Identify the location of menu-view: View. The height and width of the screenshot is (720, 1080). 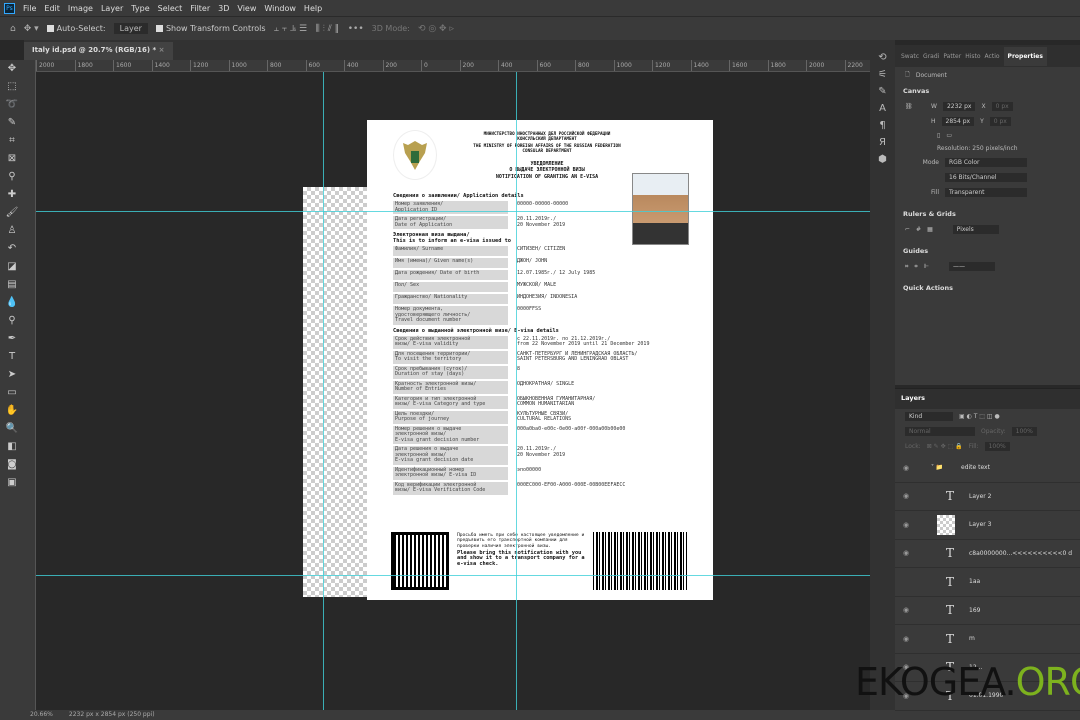
(246, 8).